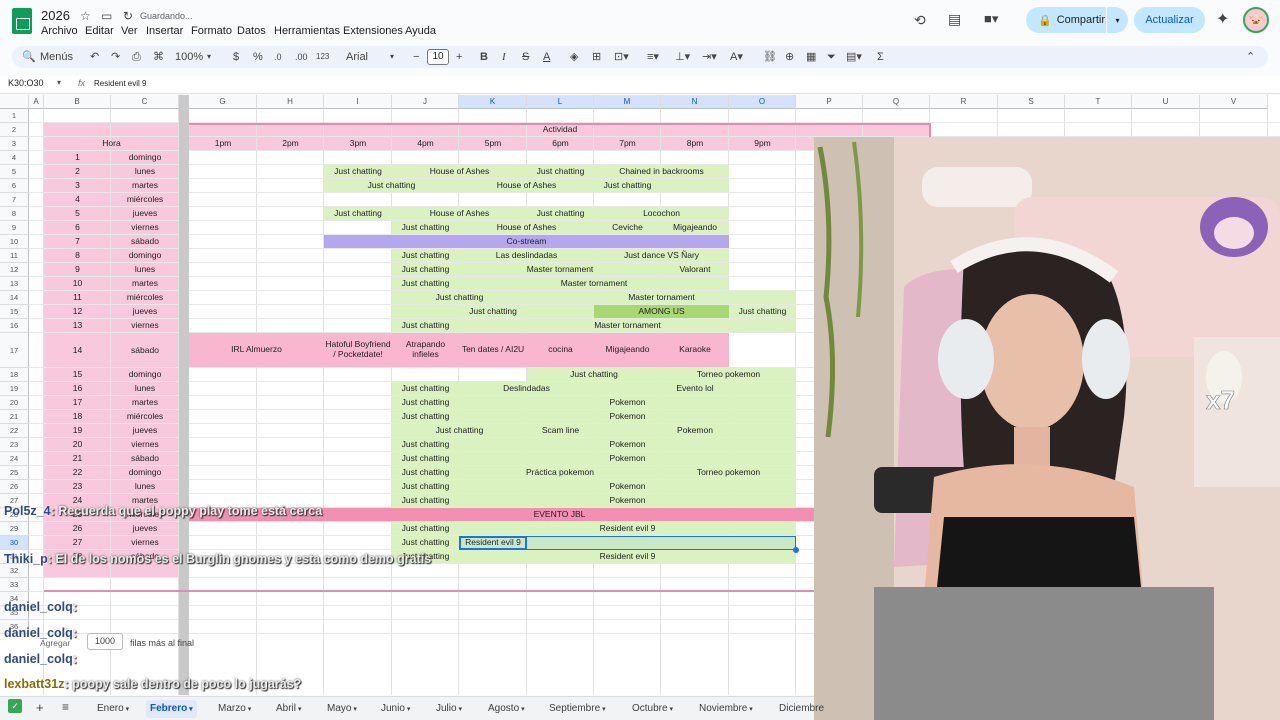  What do you see at coordinates (158, 57) in the screenshot?
I see `paint-format-icon: ⌘` at bounding box center [158, 57].